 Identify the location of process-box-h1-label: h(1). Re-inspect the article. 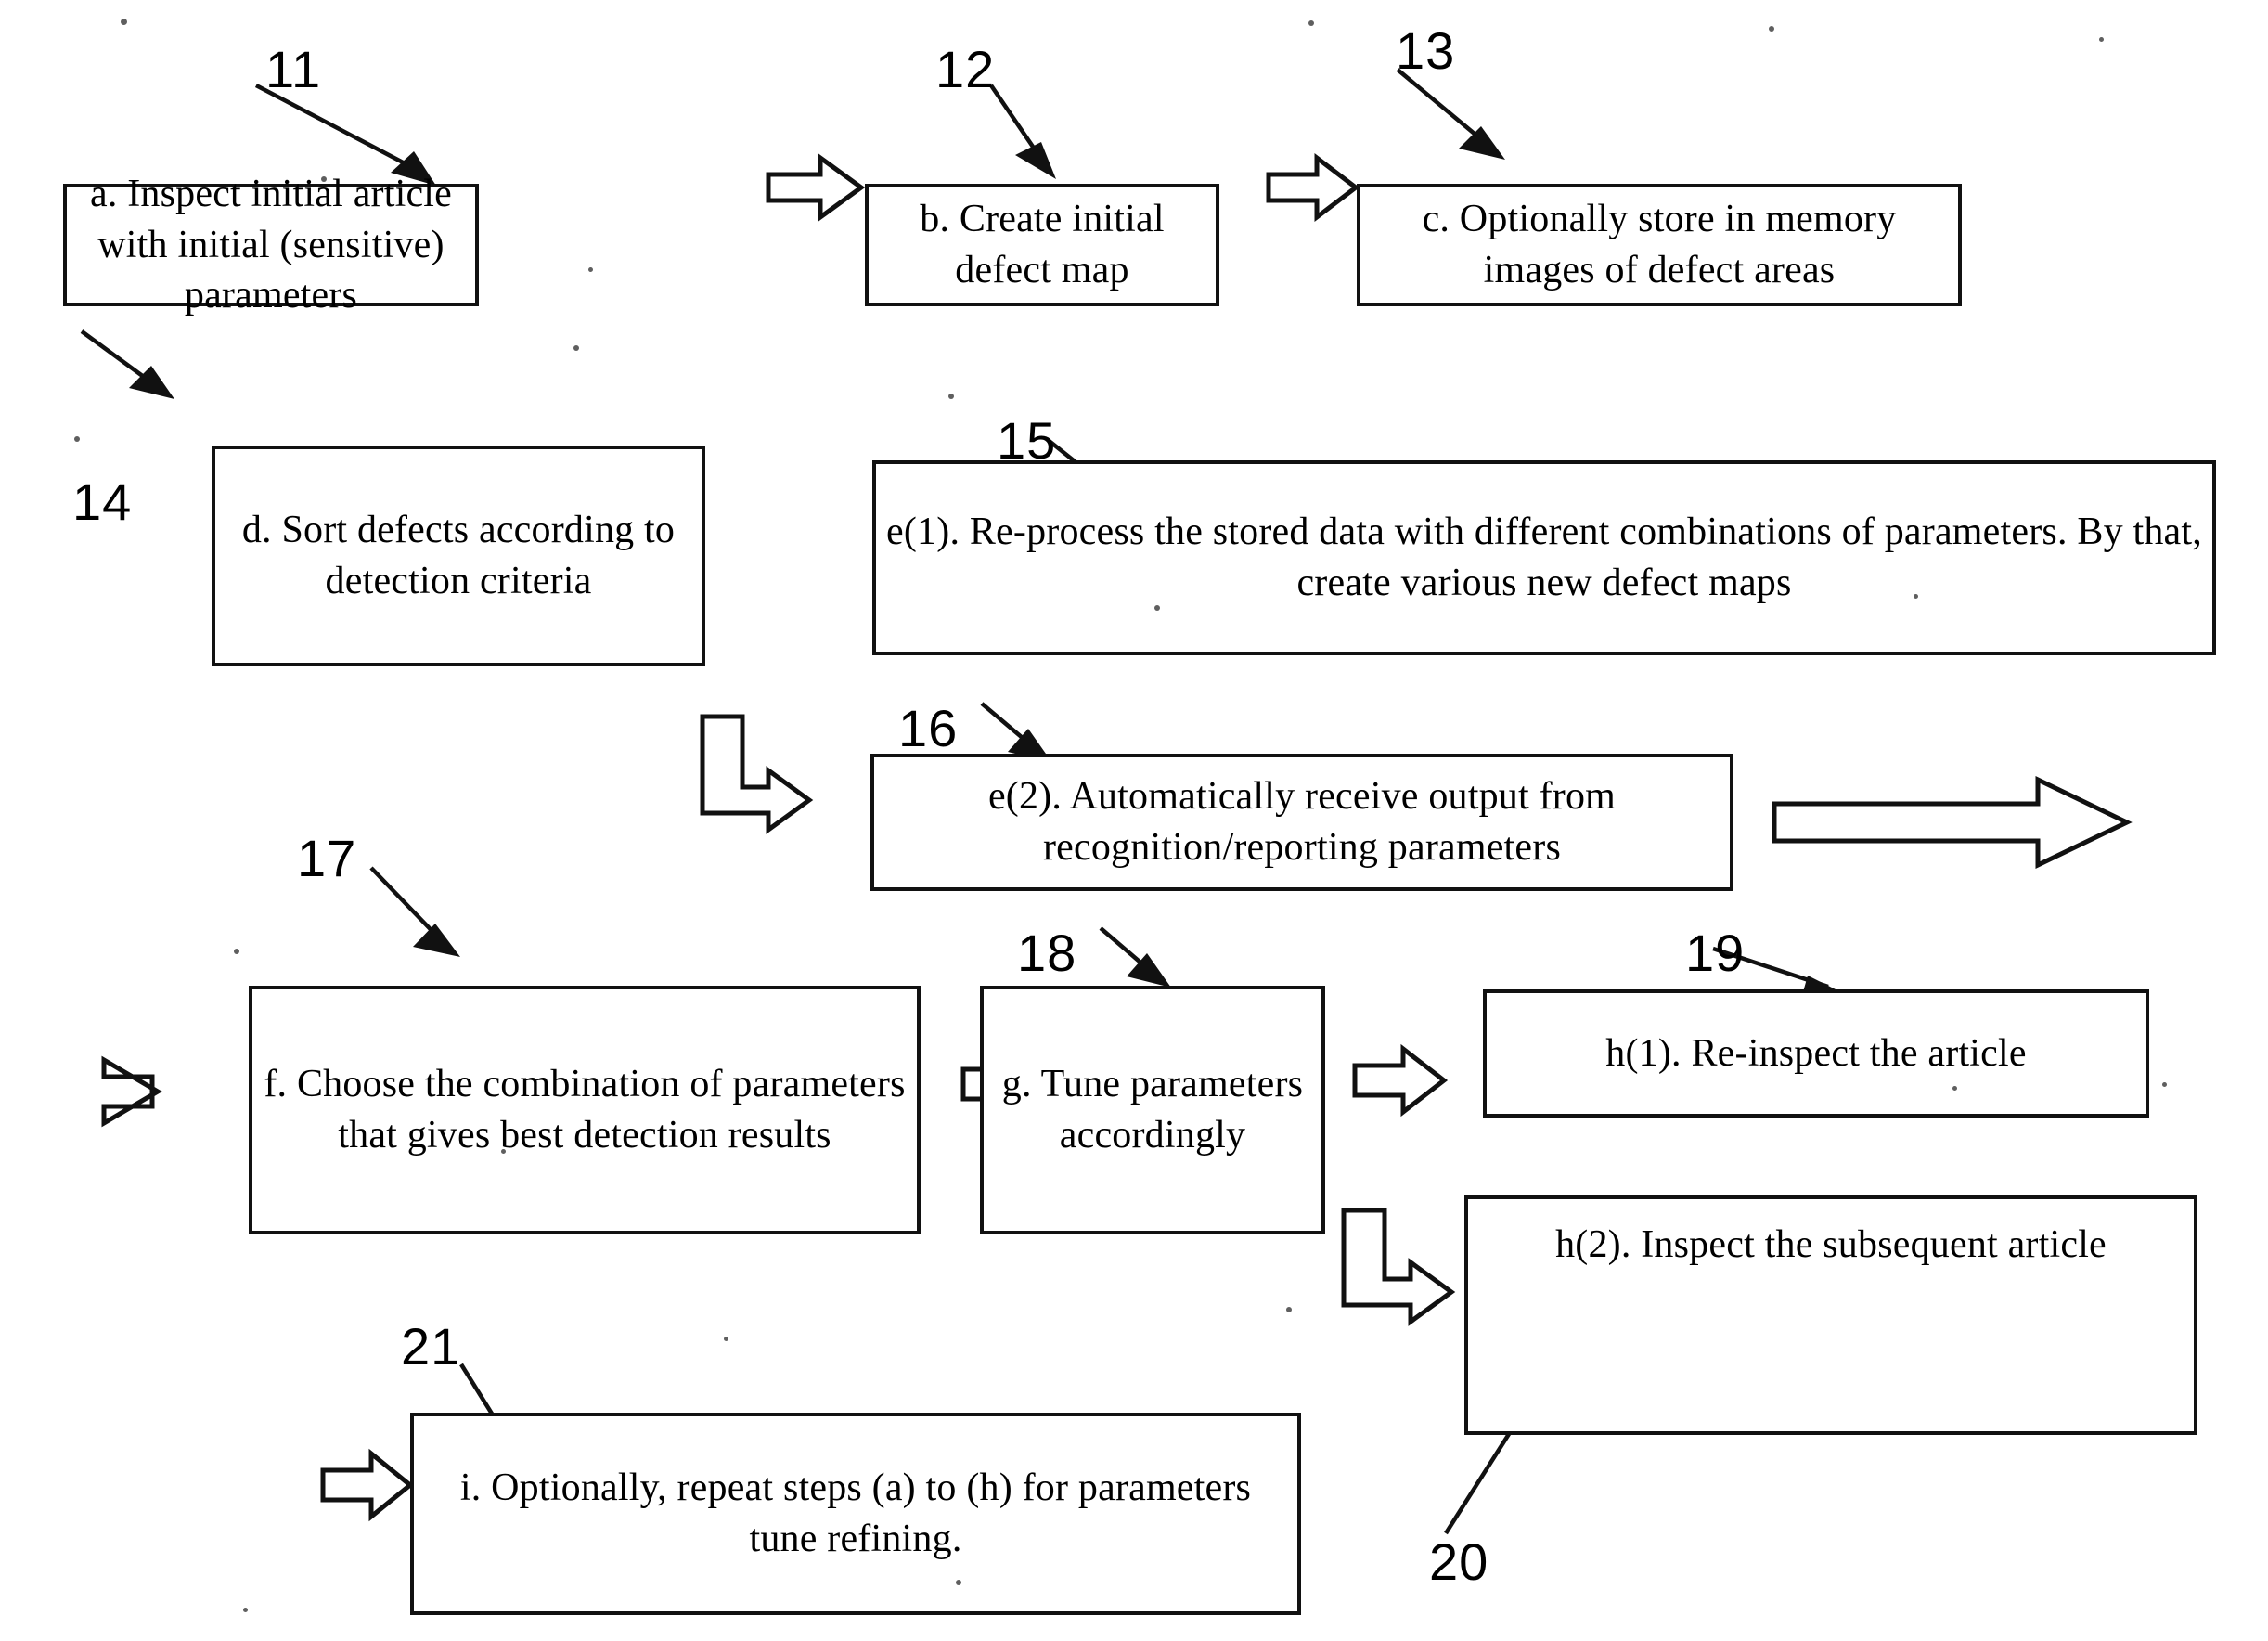
(1816, 1053).